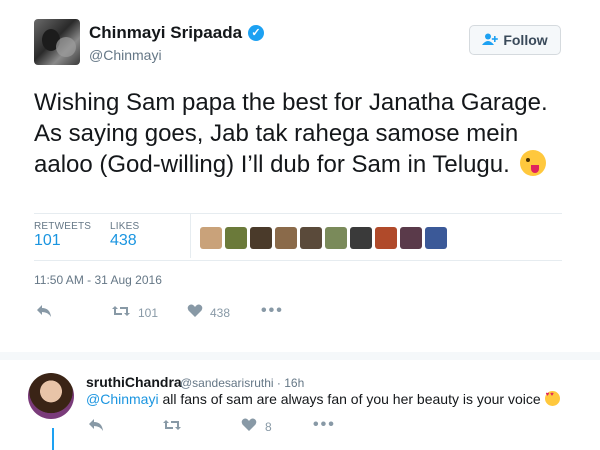  Describe the element at coordinates (63, 226) in the screenshot. I see `retweets-label: RETWEETS` at that location.